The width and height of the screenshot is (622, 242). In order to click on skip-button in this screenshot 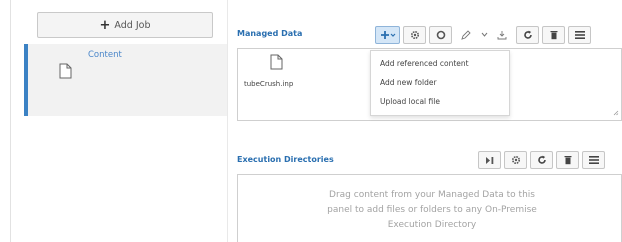, I will do `click(489, 160)`.